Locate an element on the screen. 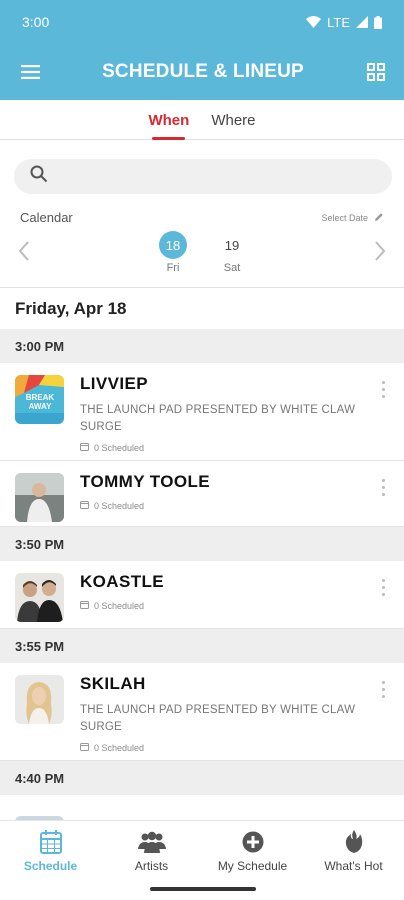 This screenshot has width=404, height=900. date-selector: 18 Fri 19 Sat is located at coordinates (202, 259).